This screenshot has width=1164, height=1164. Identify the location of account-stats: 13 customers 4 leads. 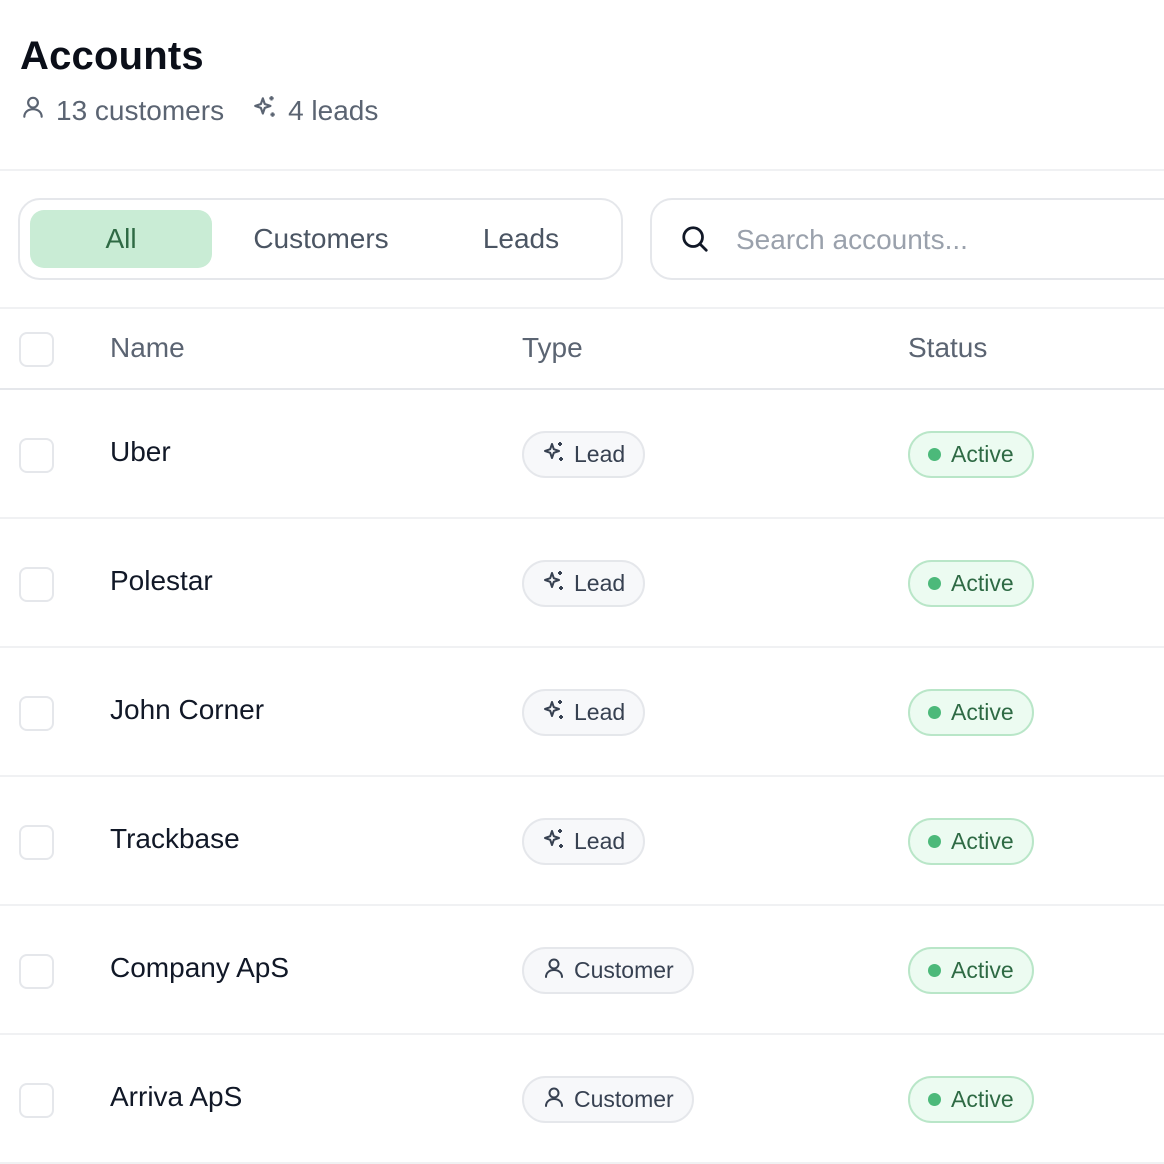
(199, 110).